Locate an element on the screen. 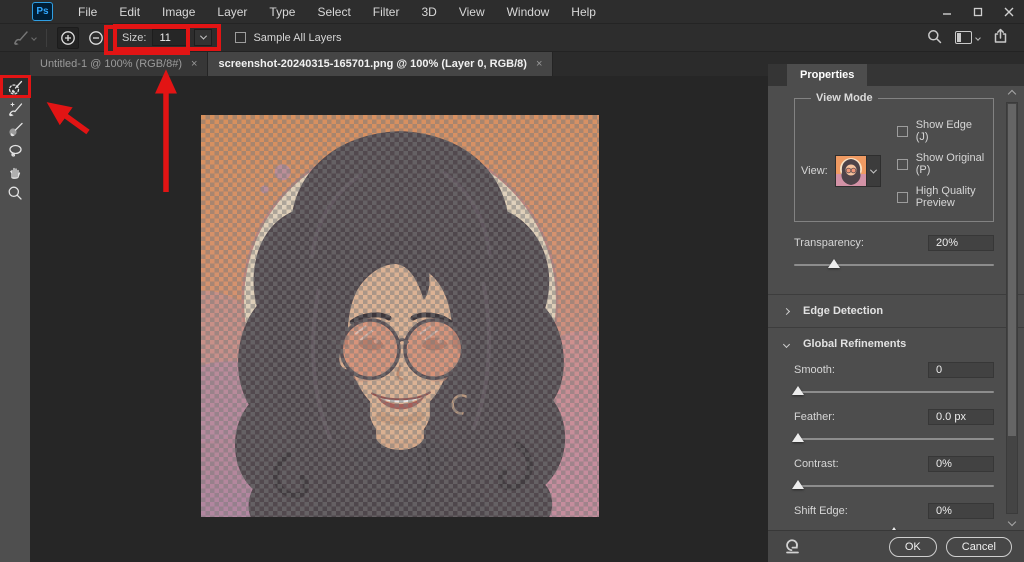 The image size is (1024, 562). transparency-label: Transparency: is located at coordinates (829, 243).